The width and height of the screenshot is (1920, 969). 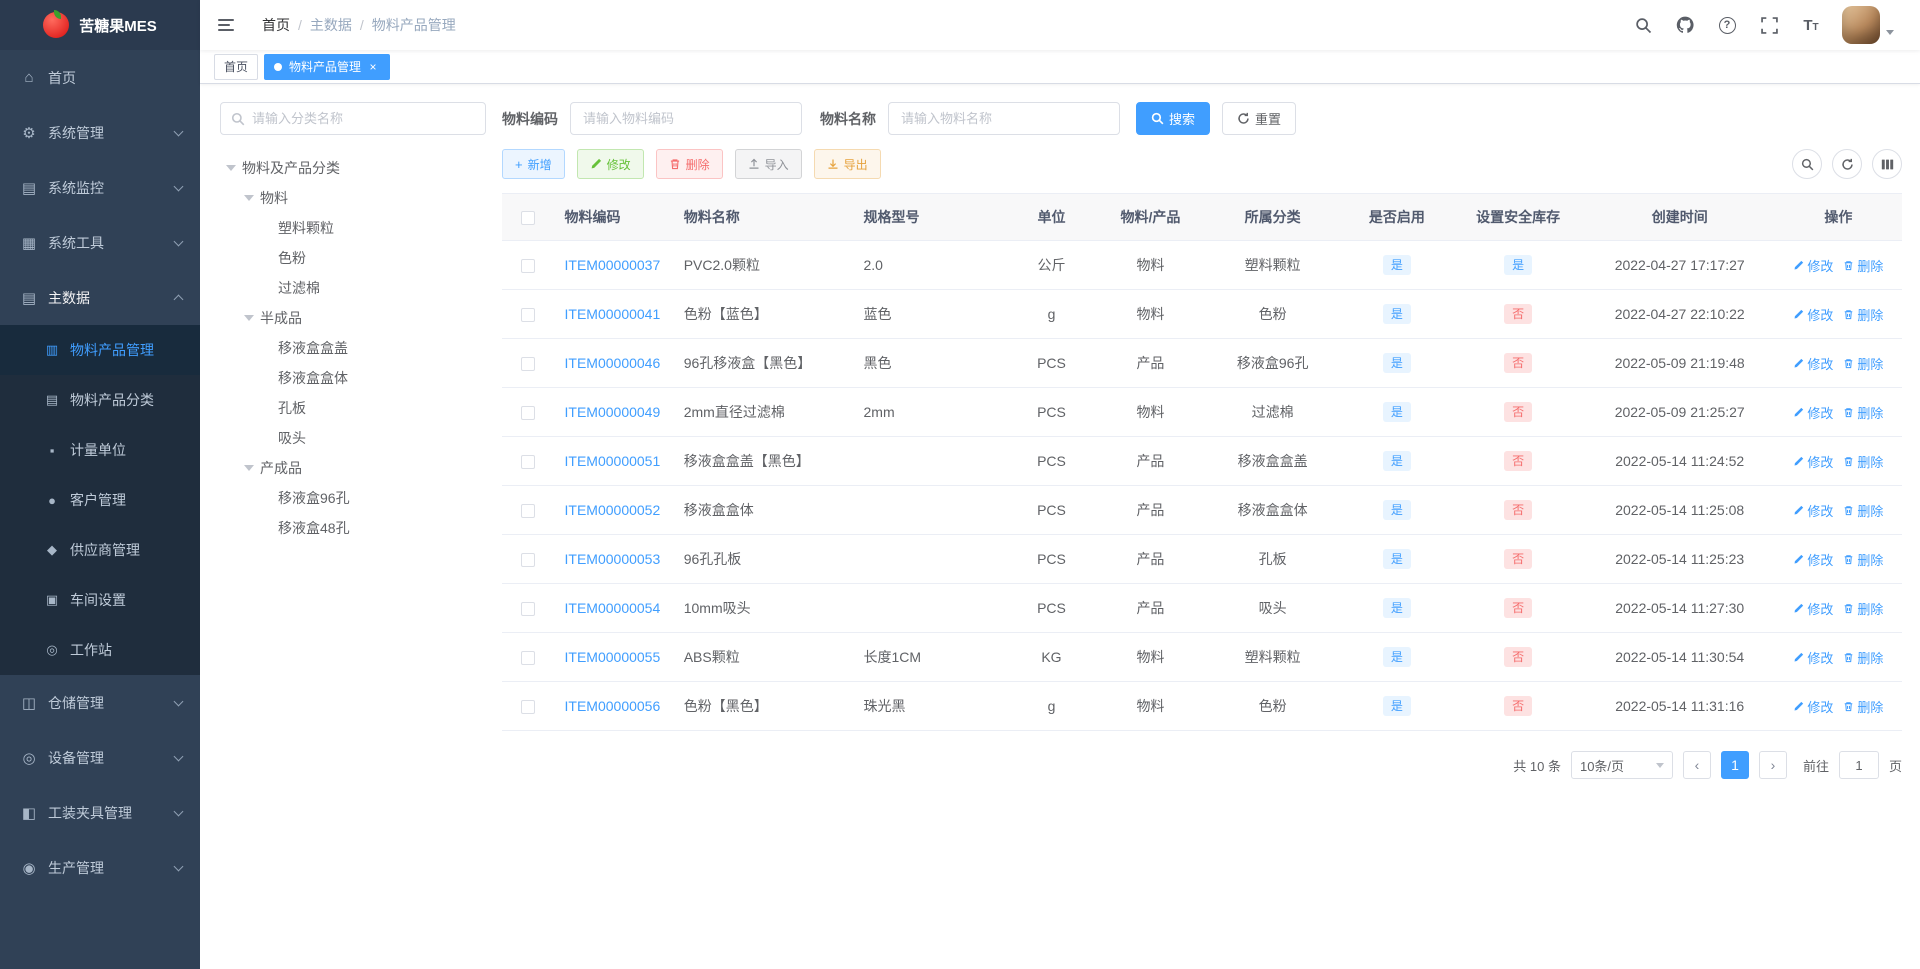 What do you see at coordinates (373, 67) in the screenshot?
I see `tag-close-icon: ×` at bounding box center [373, 67].